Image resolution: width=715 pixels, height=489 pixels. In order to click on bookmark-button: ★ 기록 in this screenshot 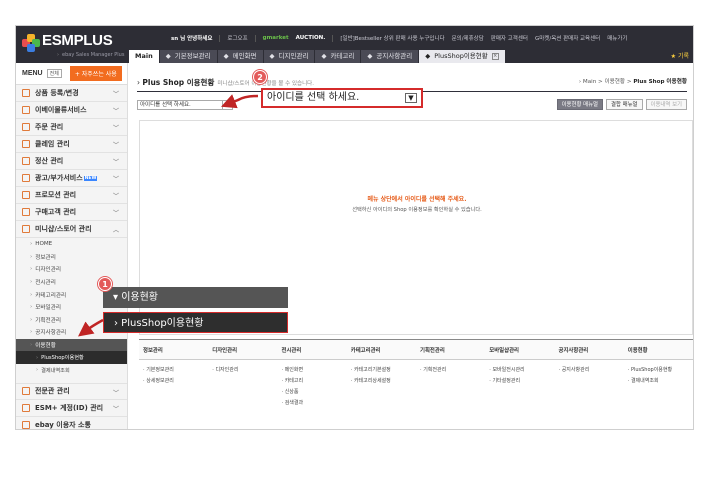, I will do `click(680, 55)`.